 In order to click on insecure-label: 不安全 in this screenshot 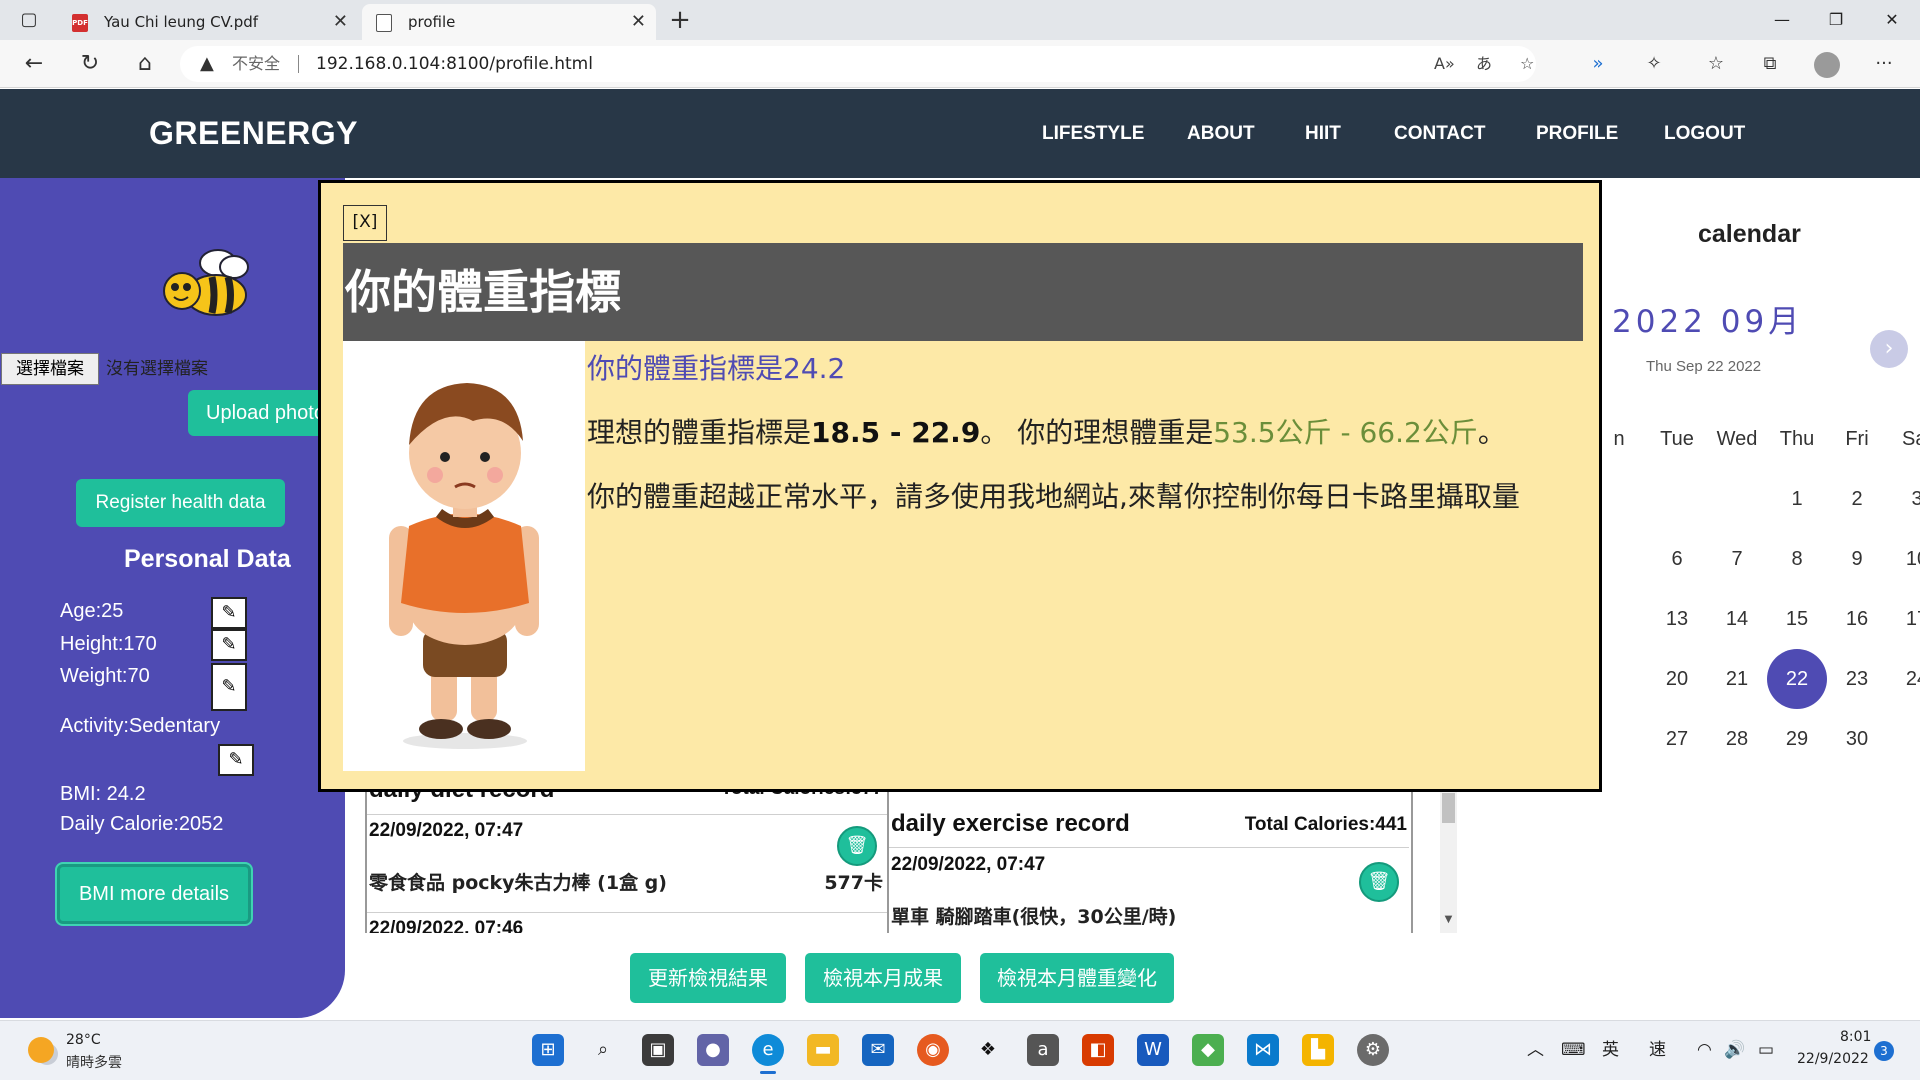, I will do `click(256, 64)`.